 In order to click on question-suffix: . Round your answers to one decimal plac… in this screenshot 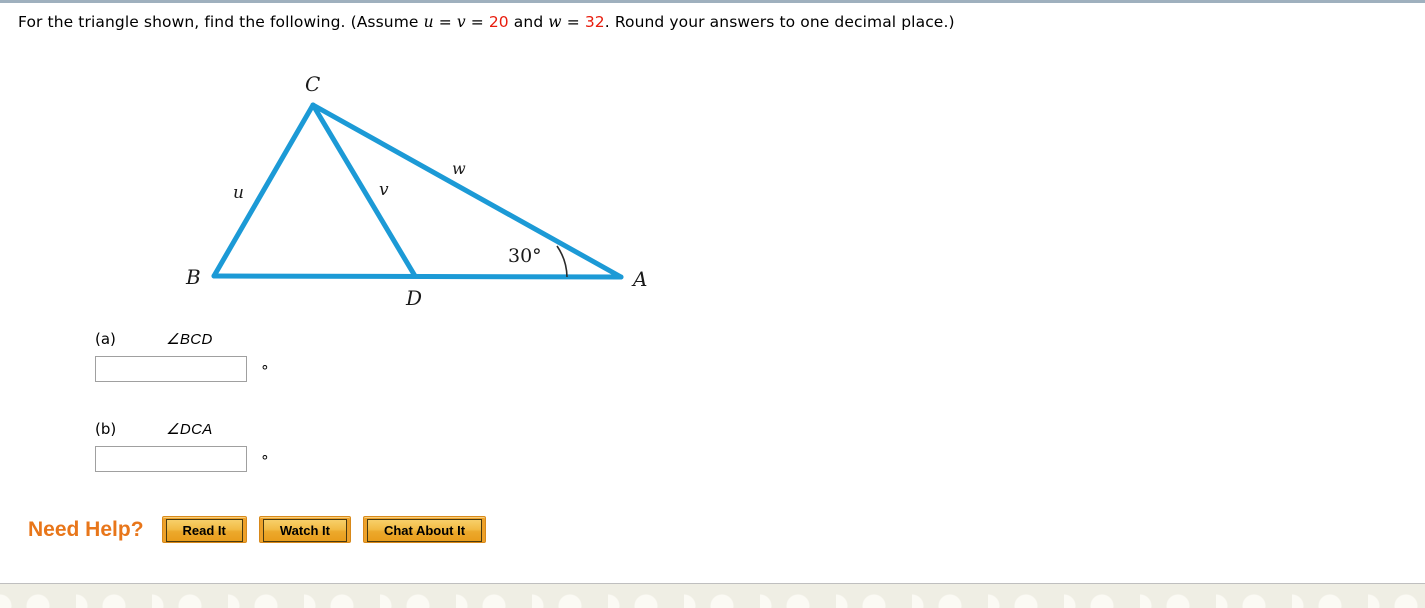, I will do `click(779, 22)`.